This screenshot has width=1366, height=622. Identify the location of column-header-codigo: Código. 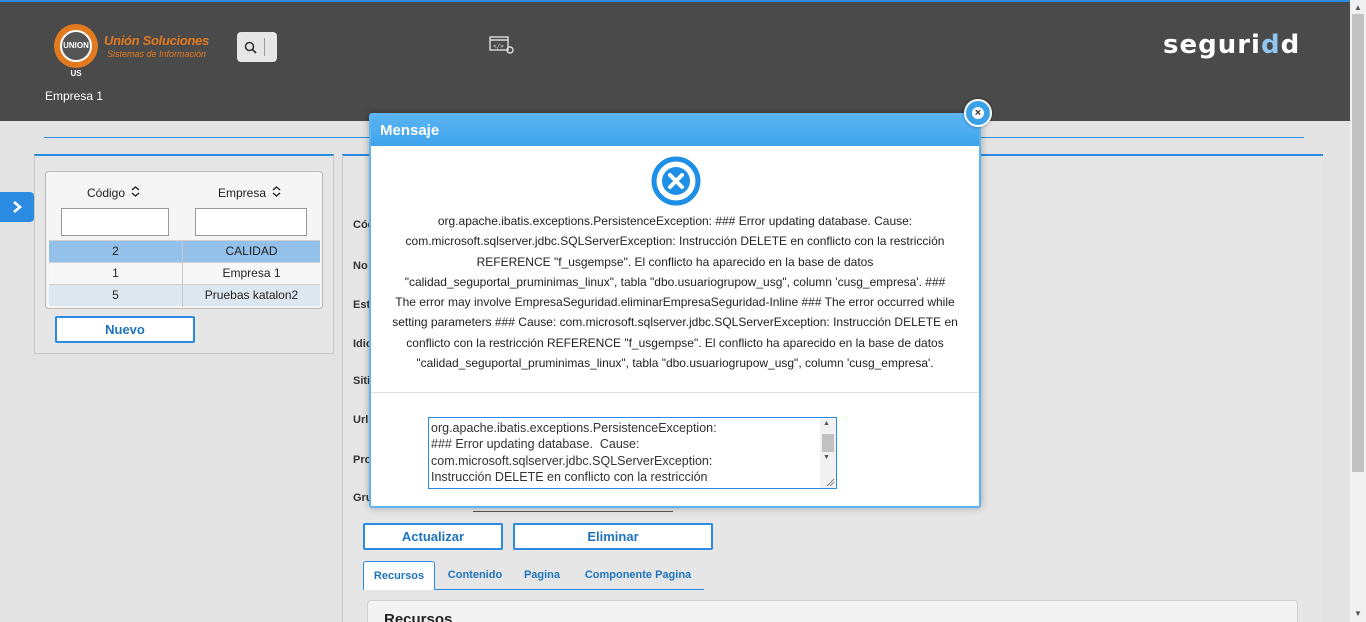
(113, 193).